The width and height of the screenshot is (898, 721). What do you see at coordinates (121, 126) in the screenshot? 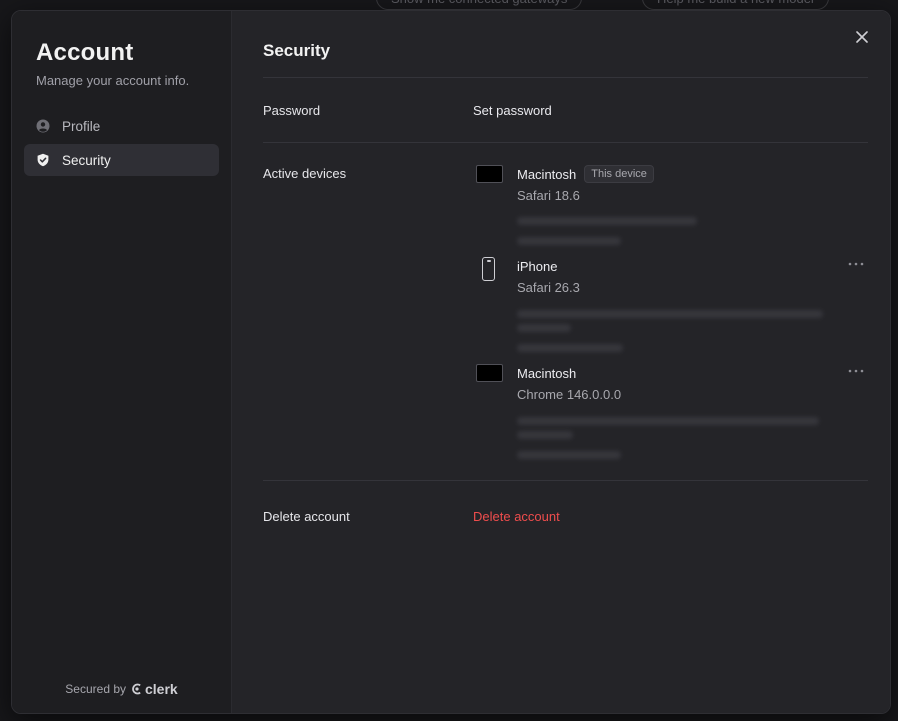
I see `sidebar-item-profile: Profile` at bounding box center [121, 126].